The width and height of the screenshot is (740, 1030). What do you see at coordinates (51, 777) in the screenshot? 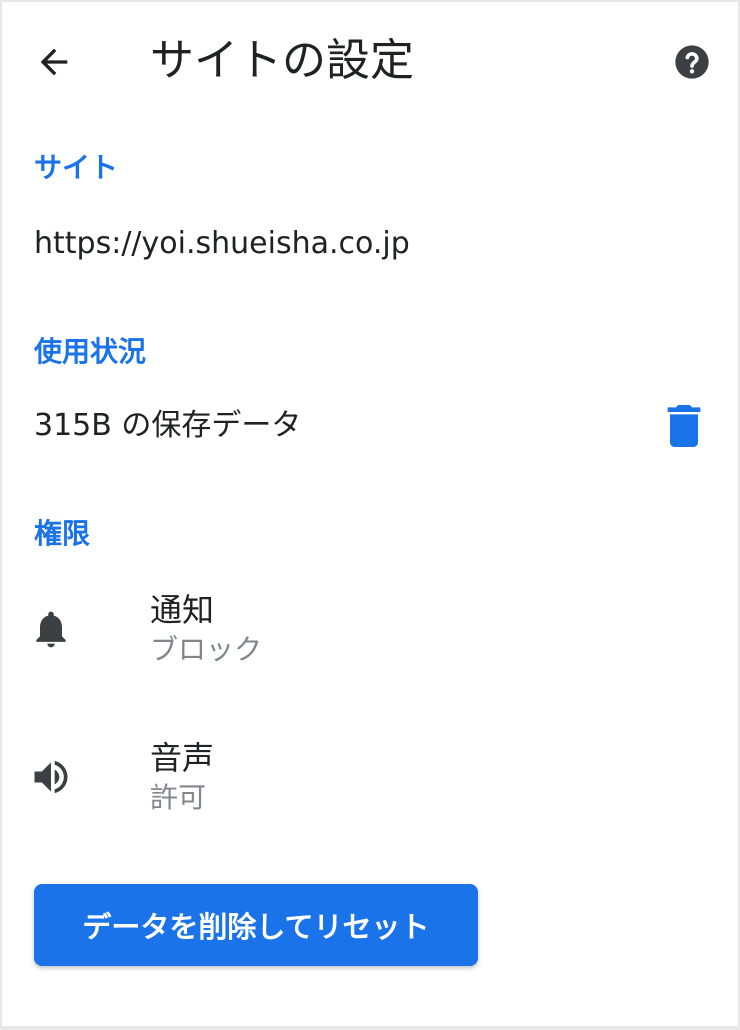
I see `speaker-icon` at bounding box center [51, 777].